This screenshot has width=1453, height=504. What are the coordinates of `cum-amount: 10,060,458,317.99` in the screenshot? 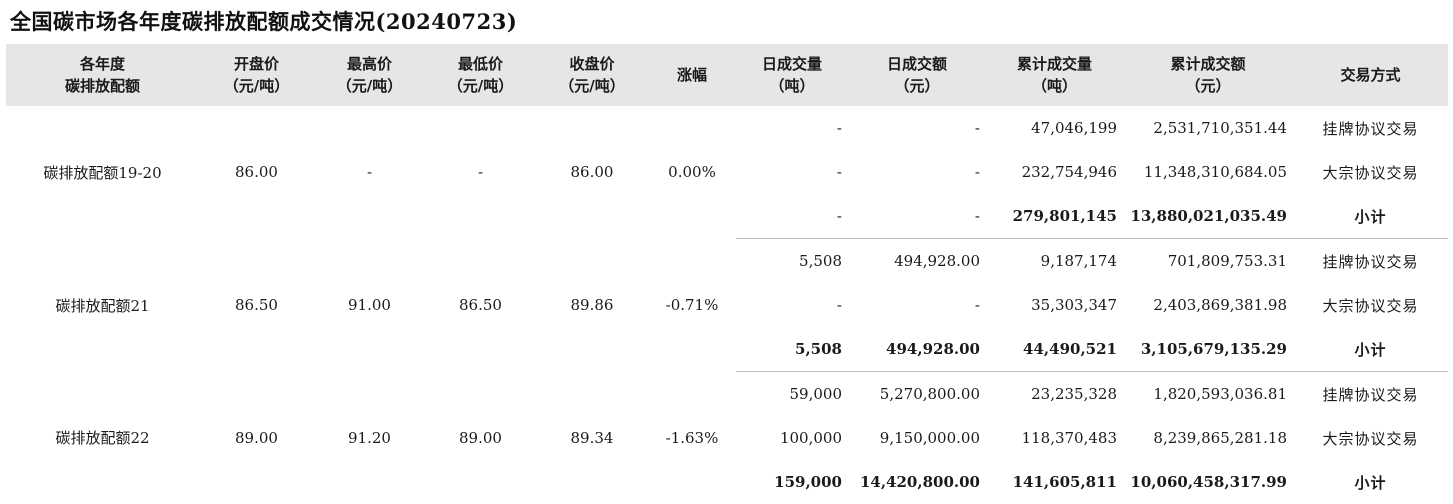 It's located at (1208, 482).